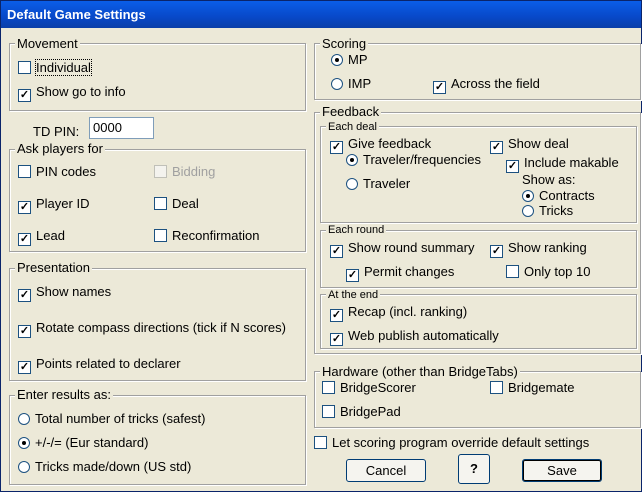 Image resolution: width=642 pixels, height=492 pixels. What do you see at coordinates (538, 249) in the screenshot?
I see `show-ranking-checkbox: ✓ Show ranking` at bounding box center [538, 249].